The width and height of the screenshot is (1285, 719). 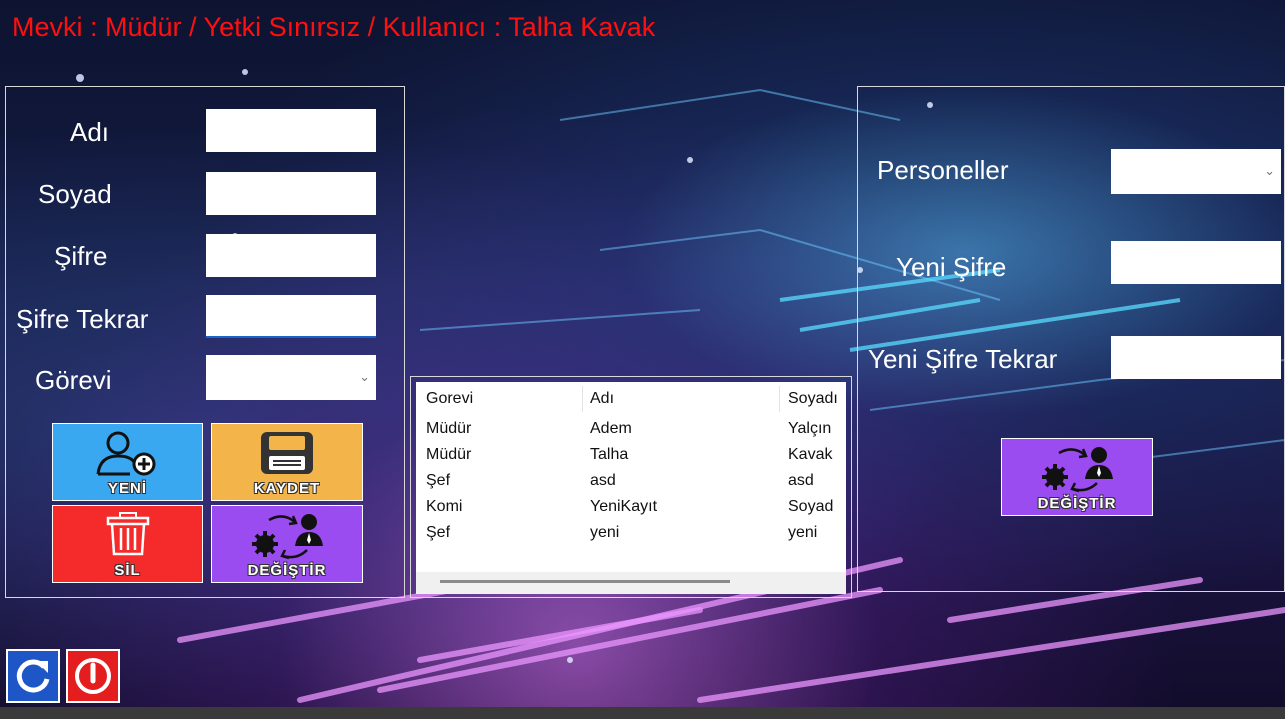 I want to click on cell-soyadi: asd, so click(x=801, y=480).